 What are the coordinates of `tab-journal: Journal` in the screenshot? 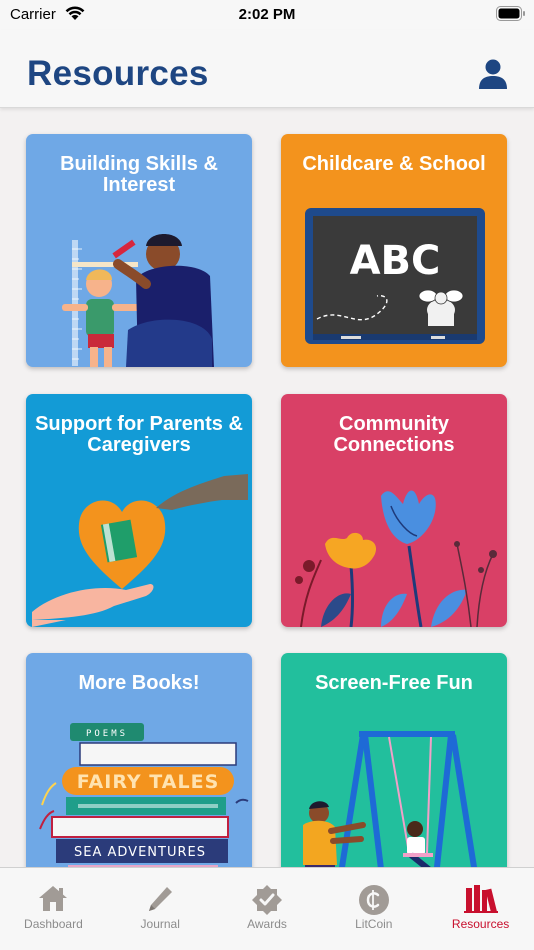 It's located at (160, 909).